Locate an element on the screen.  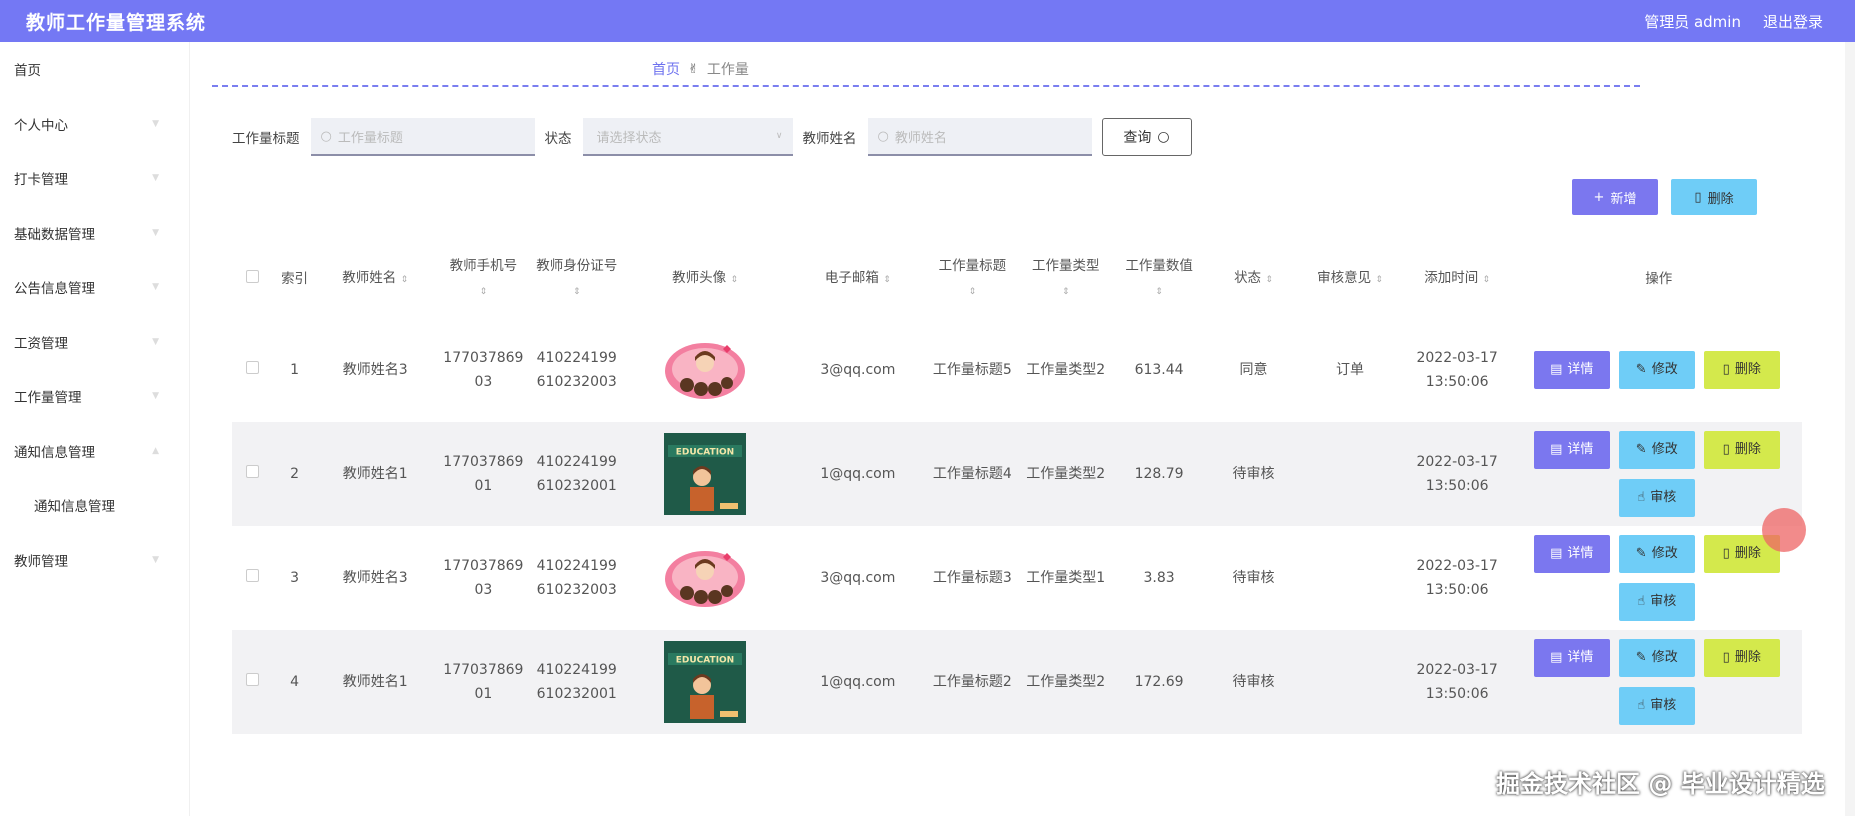
select-all-checkbox is located at coordinates (252, 276).